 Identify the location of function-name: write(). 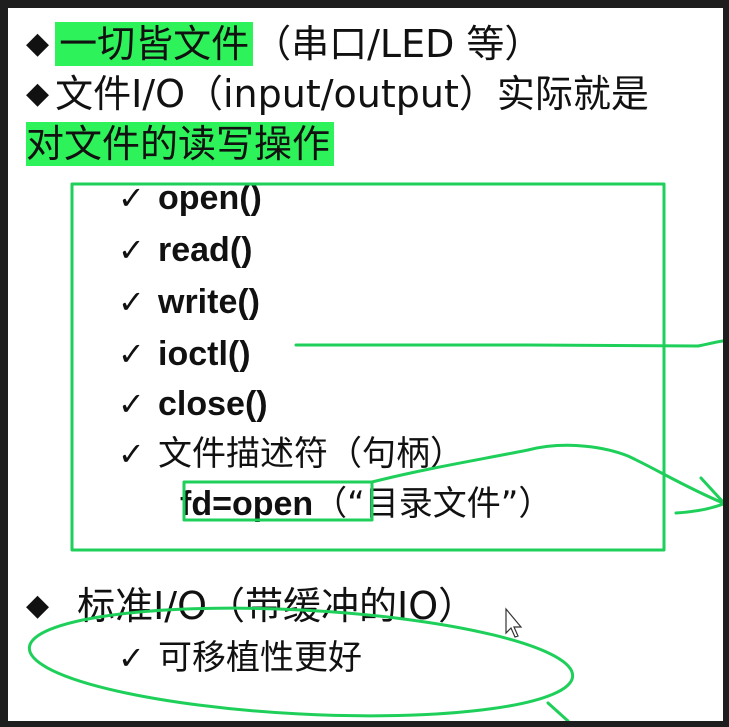
(209, 302).